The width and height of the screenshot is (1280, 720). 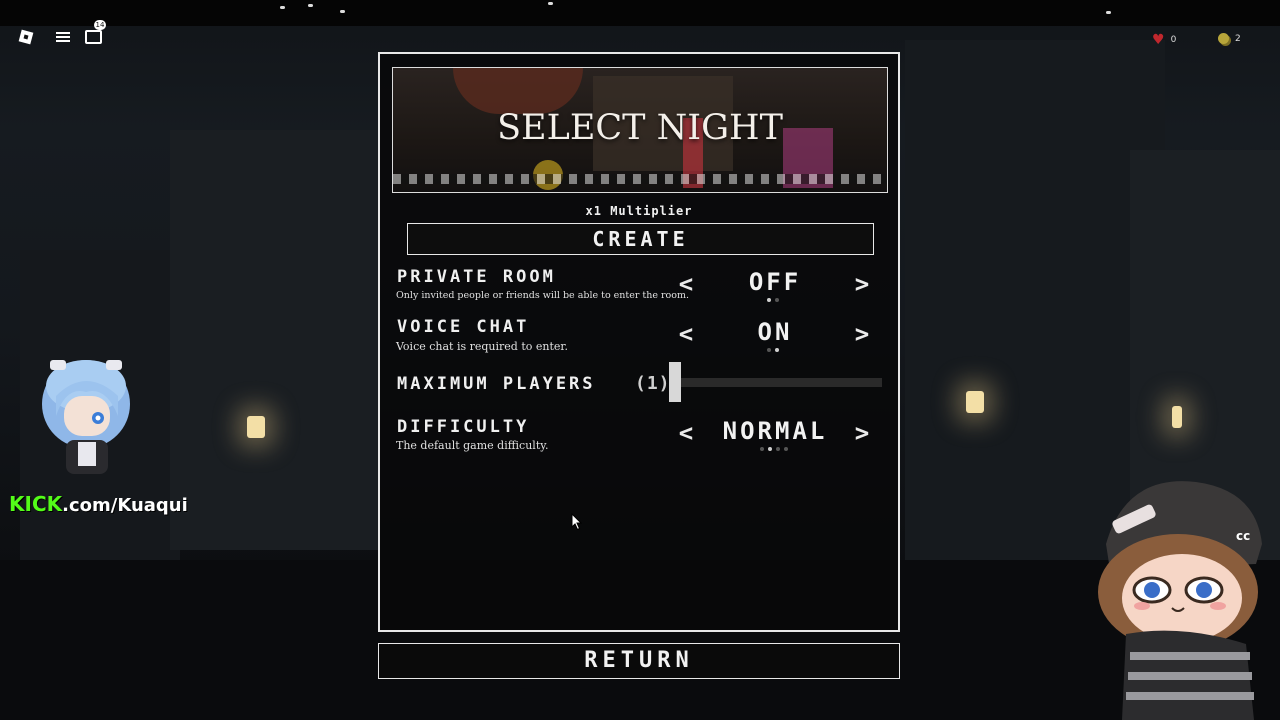 What do you see at coordinates (482, 346) in the screenshot?
I see `voice-chat-description: Voice chat is required to enter.` at bounding box center [482, 346].